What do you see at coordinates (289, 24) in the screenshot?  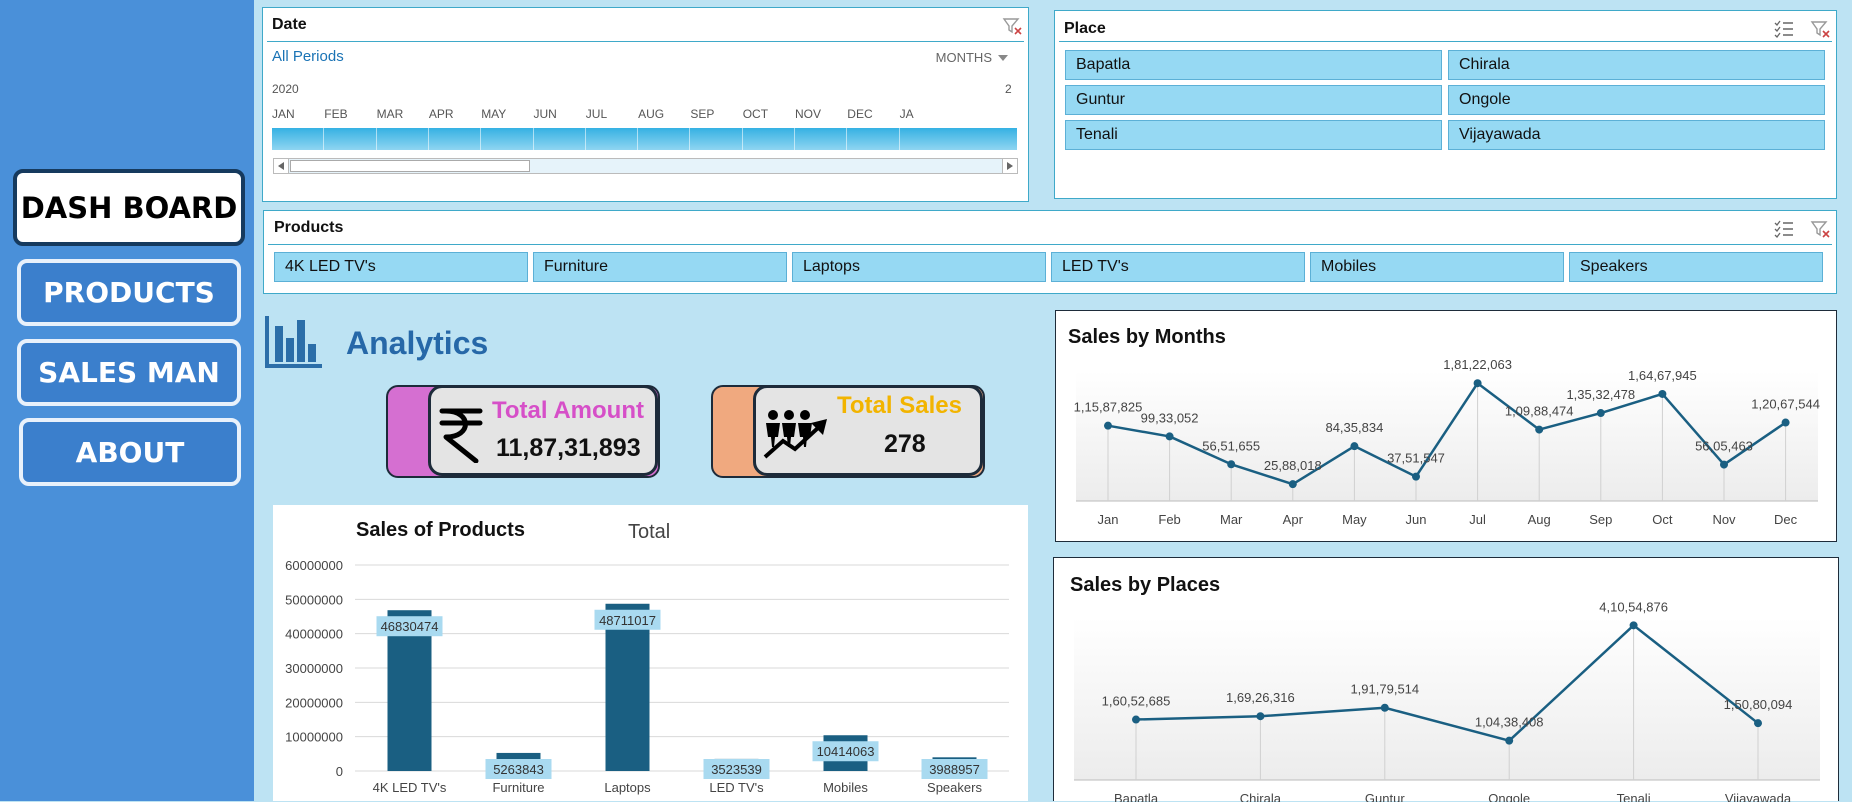 I see `date-slicer-title: Date` at bounding box center [289, 24].